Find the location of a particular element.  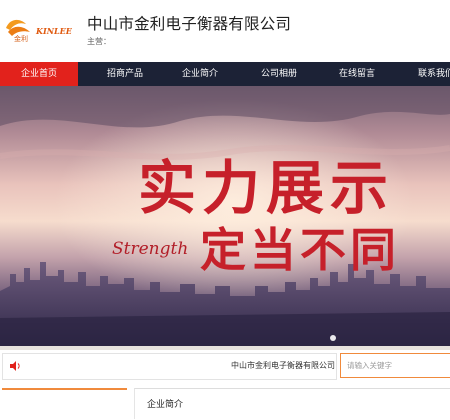

notice-box: 中山市金利电子衡器有限公司 is located at coordinates (169, 366).